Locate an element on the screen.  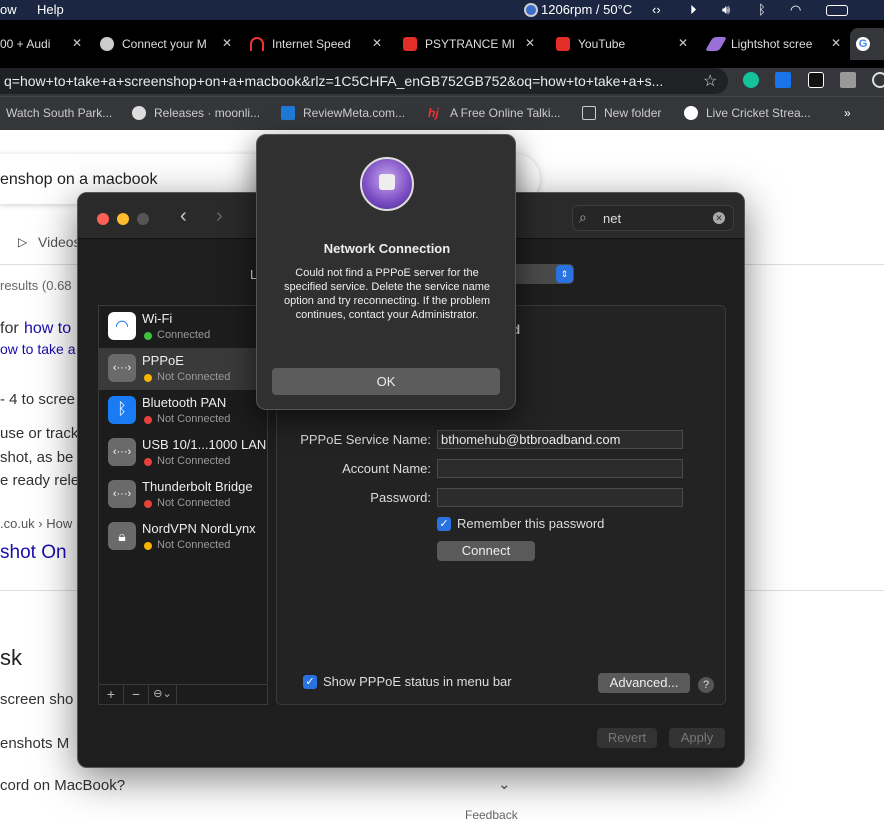
play-icon: ⏵ is located at coordinates (693, 10).